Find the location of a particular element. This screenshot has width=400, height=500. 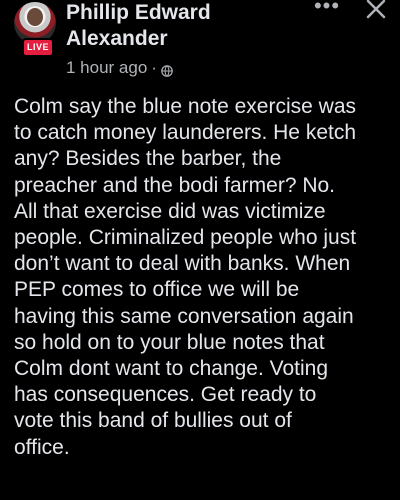

timestamp: 1 hour ago is located at coordinates (106, 68).